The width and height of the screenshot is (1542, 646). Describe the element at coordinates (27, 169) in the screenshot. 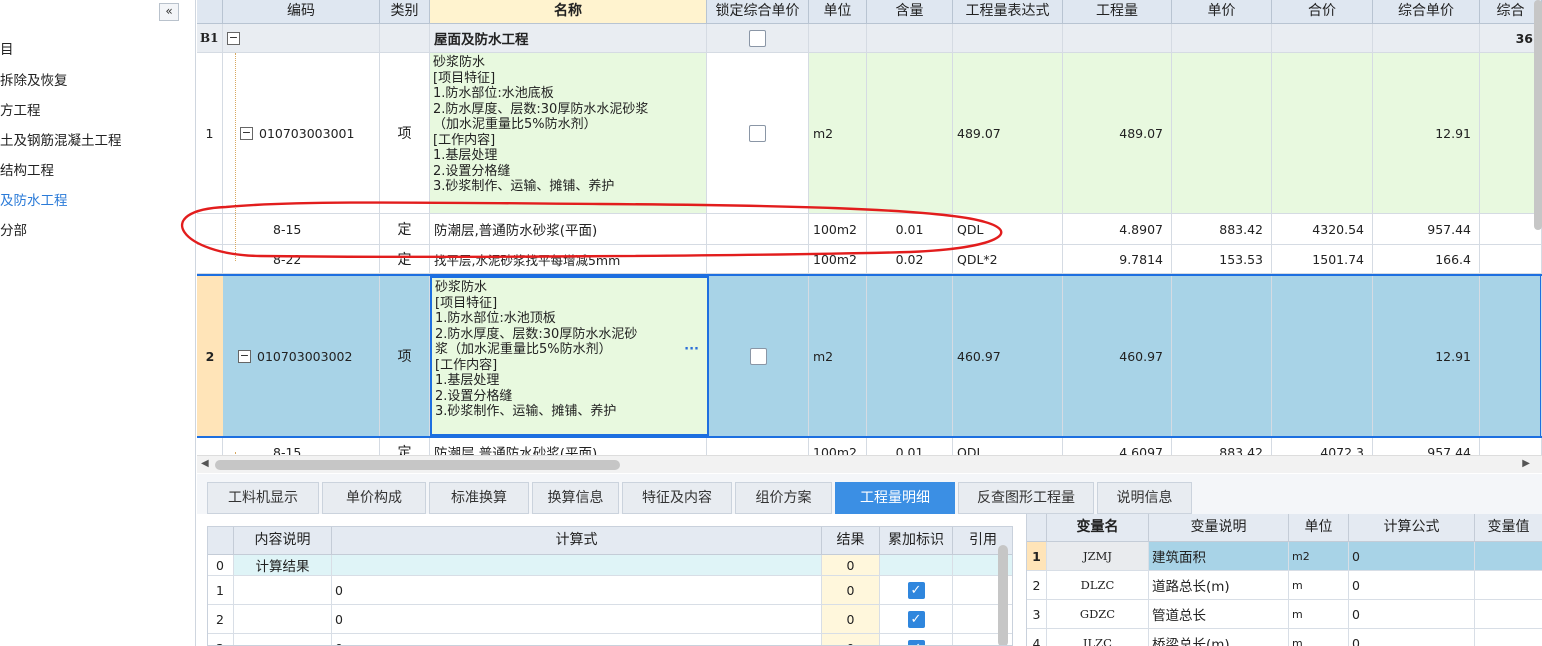

I see `tree-item-4: 结构工程` at that location.